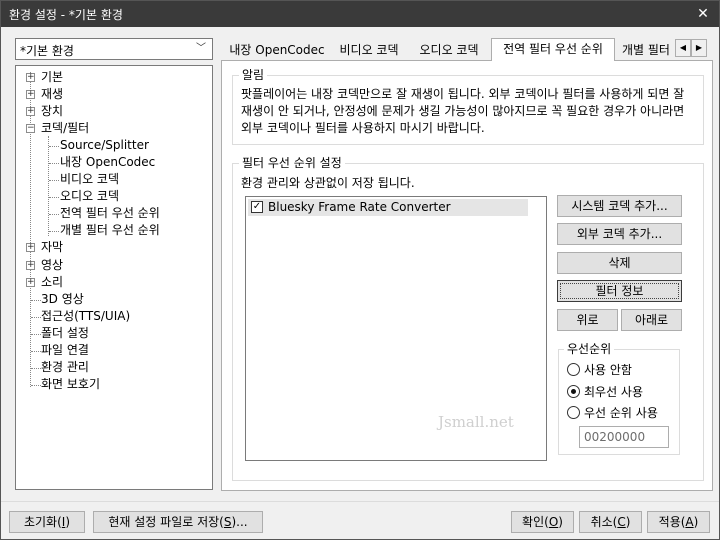 The height and width of the screenshot is (540, 720). I want to click on priority-title: 우선순위, so click(589, 349).